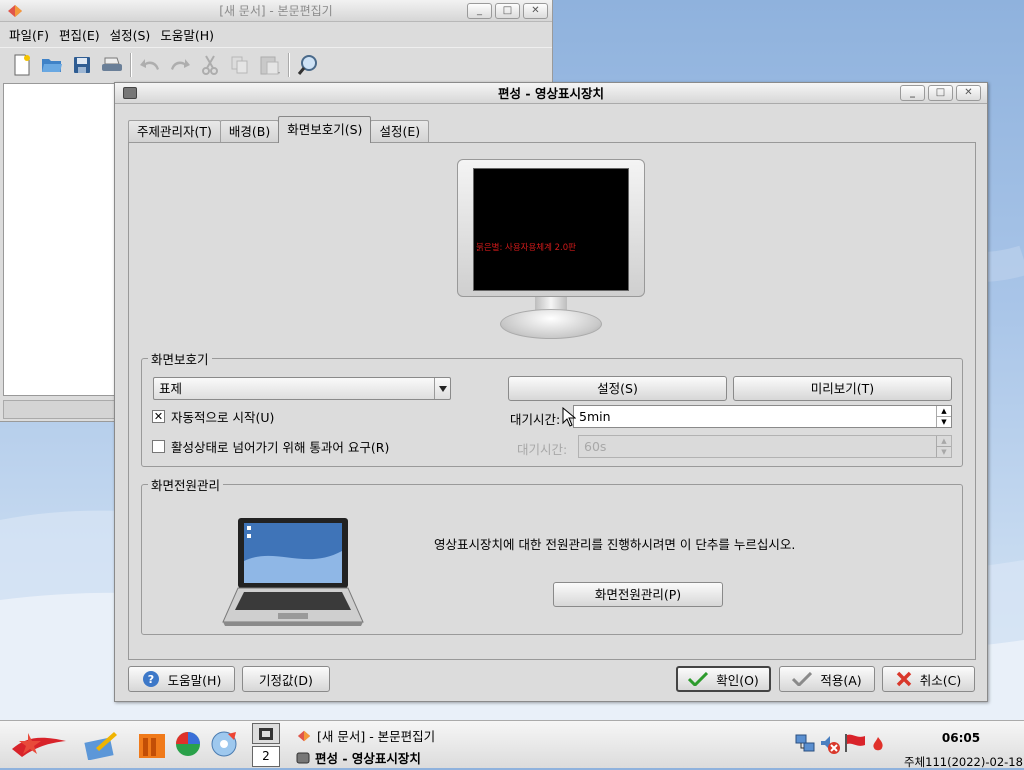  Describe the element at coordinates (280, 447) in the screenshot. I see `require-password-label: 활성상태로 넘어가기 위해 통과어 요구(R)` at that location.